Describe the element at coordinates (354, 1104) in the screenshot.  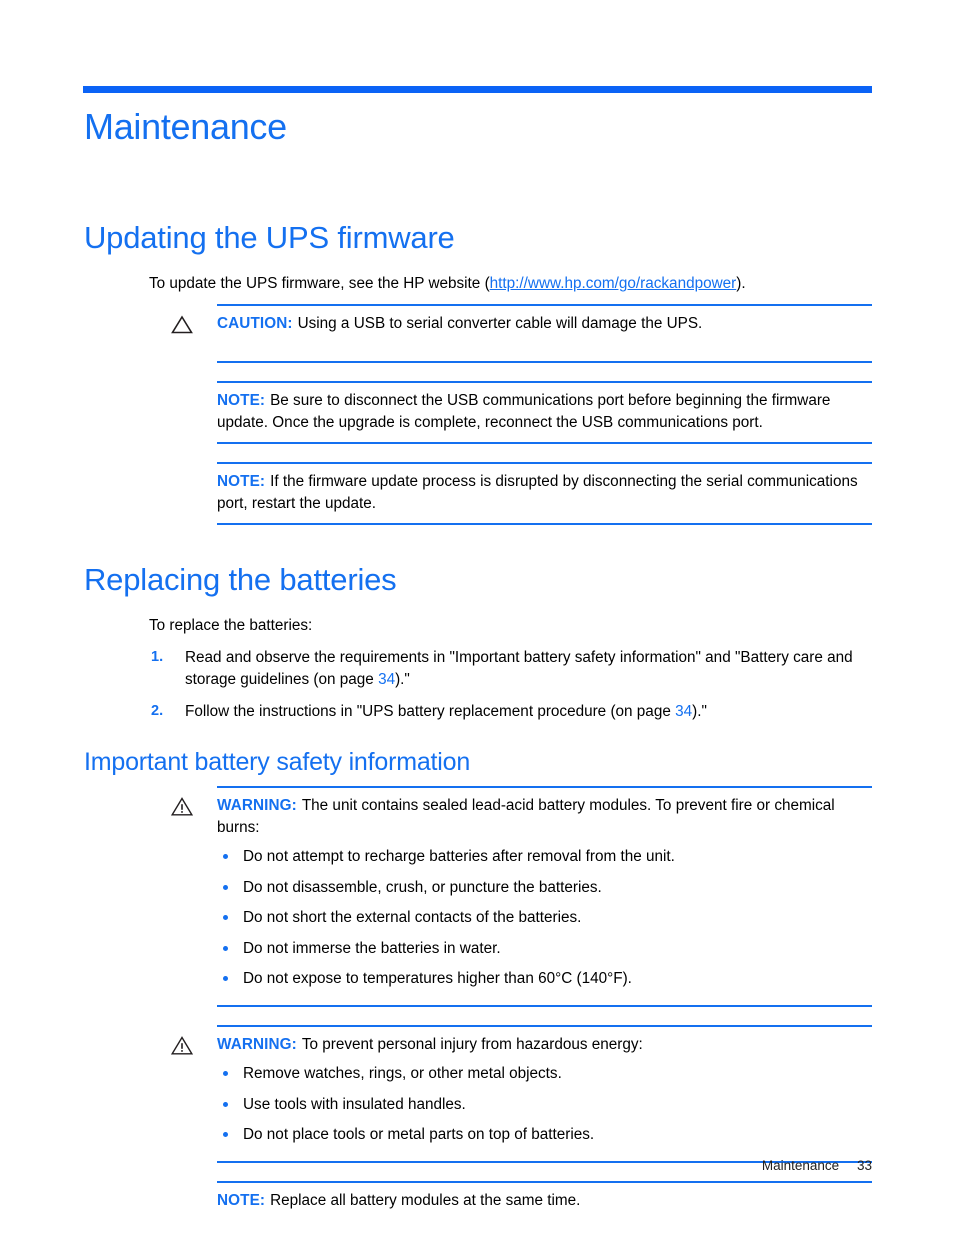
I see `bullet-text: Use tools with insulated handles.` at that location.